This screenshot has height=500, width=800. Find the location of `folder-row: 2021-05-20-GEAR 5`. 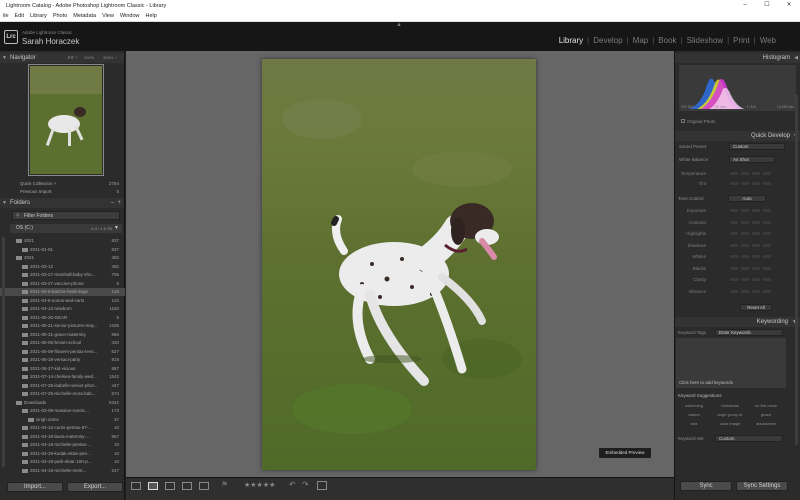

folder-row: 2021-05-20-GEAR 5 is located at coordinates (62, 318).